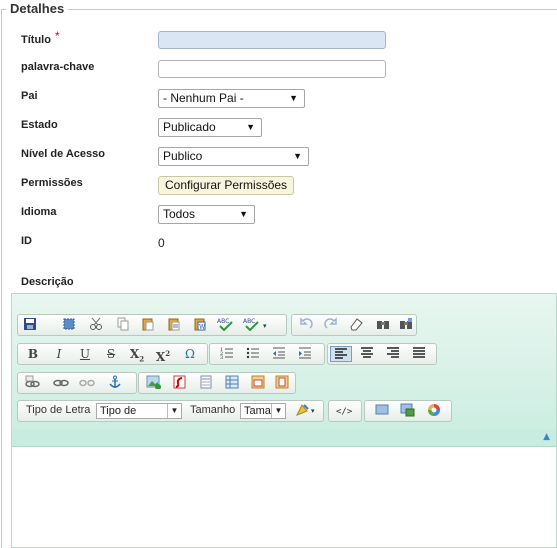 The height and width of the screenshot is (548, 557). I want to click on font-family-value: Tipo de, so click(118, 411).